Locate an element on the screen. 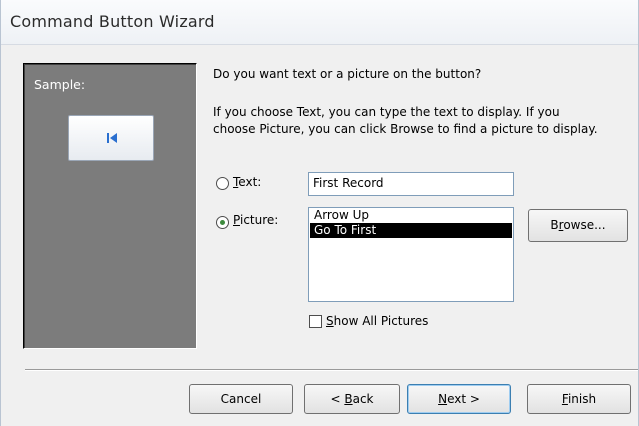 The height and width of the screenshot is (426, 639). show-all-pictures-label: Show All Pictures is located at coordinates (377, 321).